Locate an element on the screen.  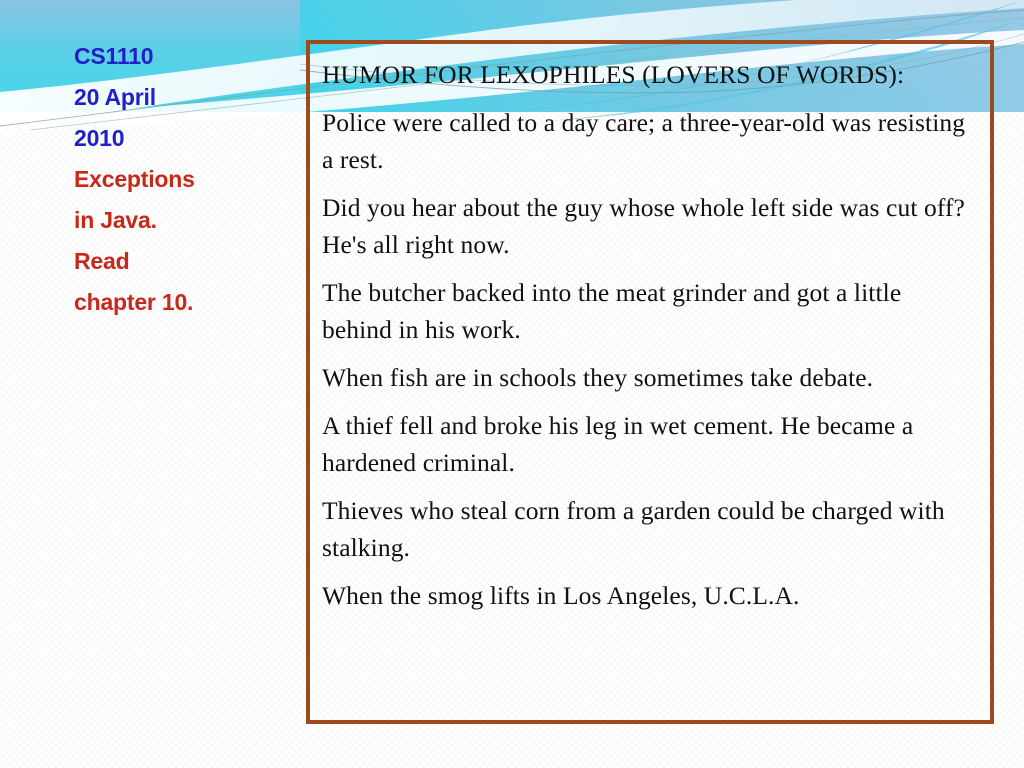
title-line-year: 2010 is located at coordinates (99, 138).